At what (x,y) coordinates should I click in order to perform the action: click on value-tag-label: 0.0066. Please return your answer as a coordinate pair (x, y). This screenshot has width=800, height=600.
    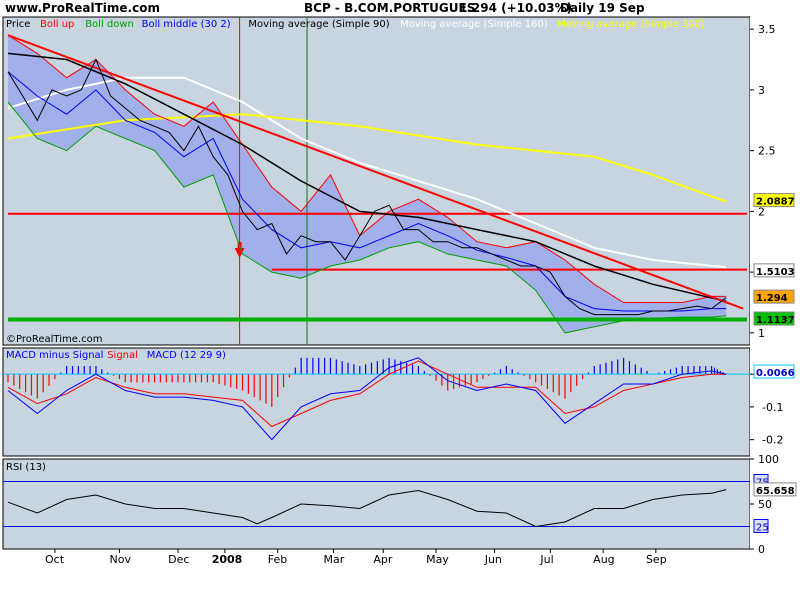
    Looking at the image, I should click on (775, 373).